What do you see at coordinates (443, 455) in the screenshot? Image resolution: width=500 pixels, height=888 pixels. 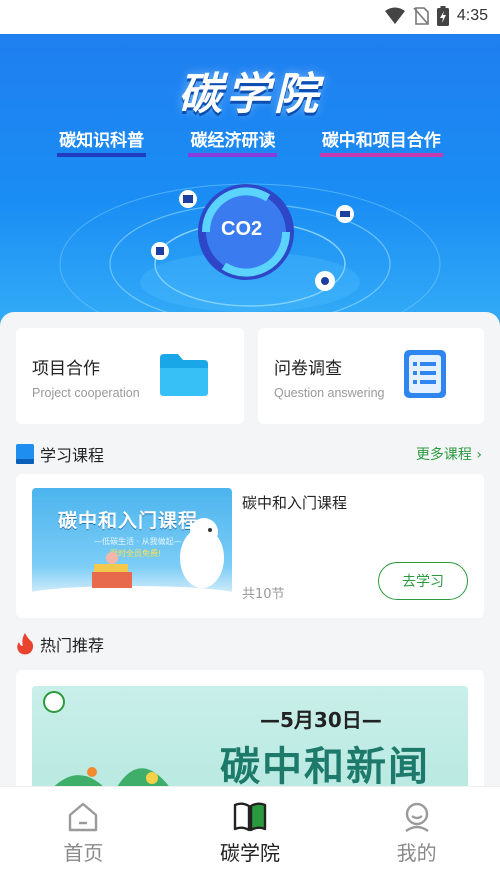 I see `more-courses-label: 更多课程` at bounding box center [443, 455].